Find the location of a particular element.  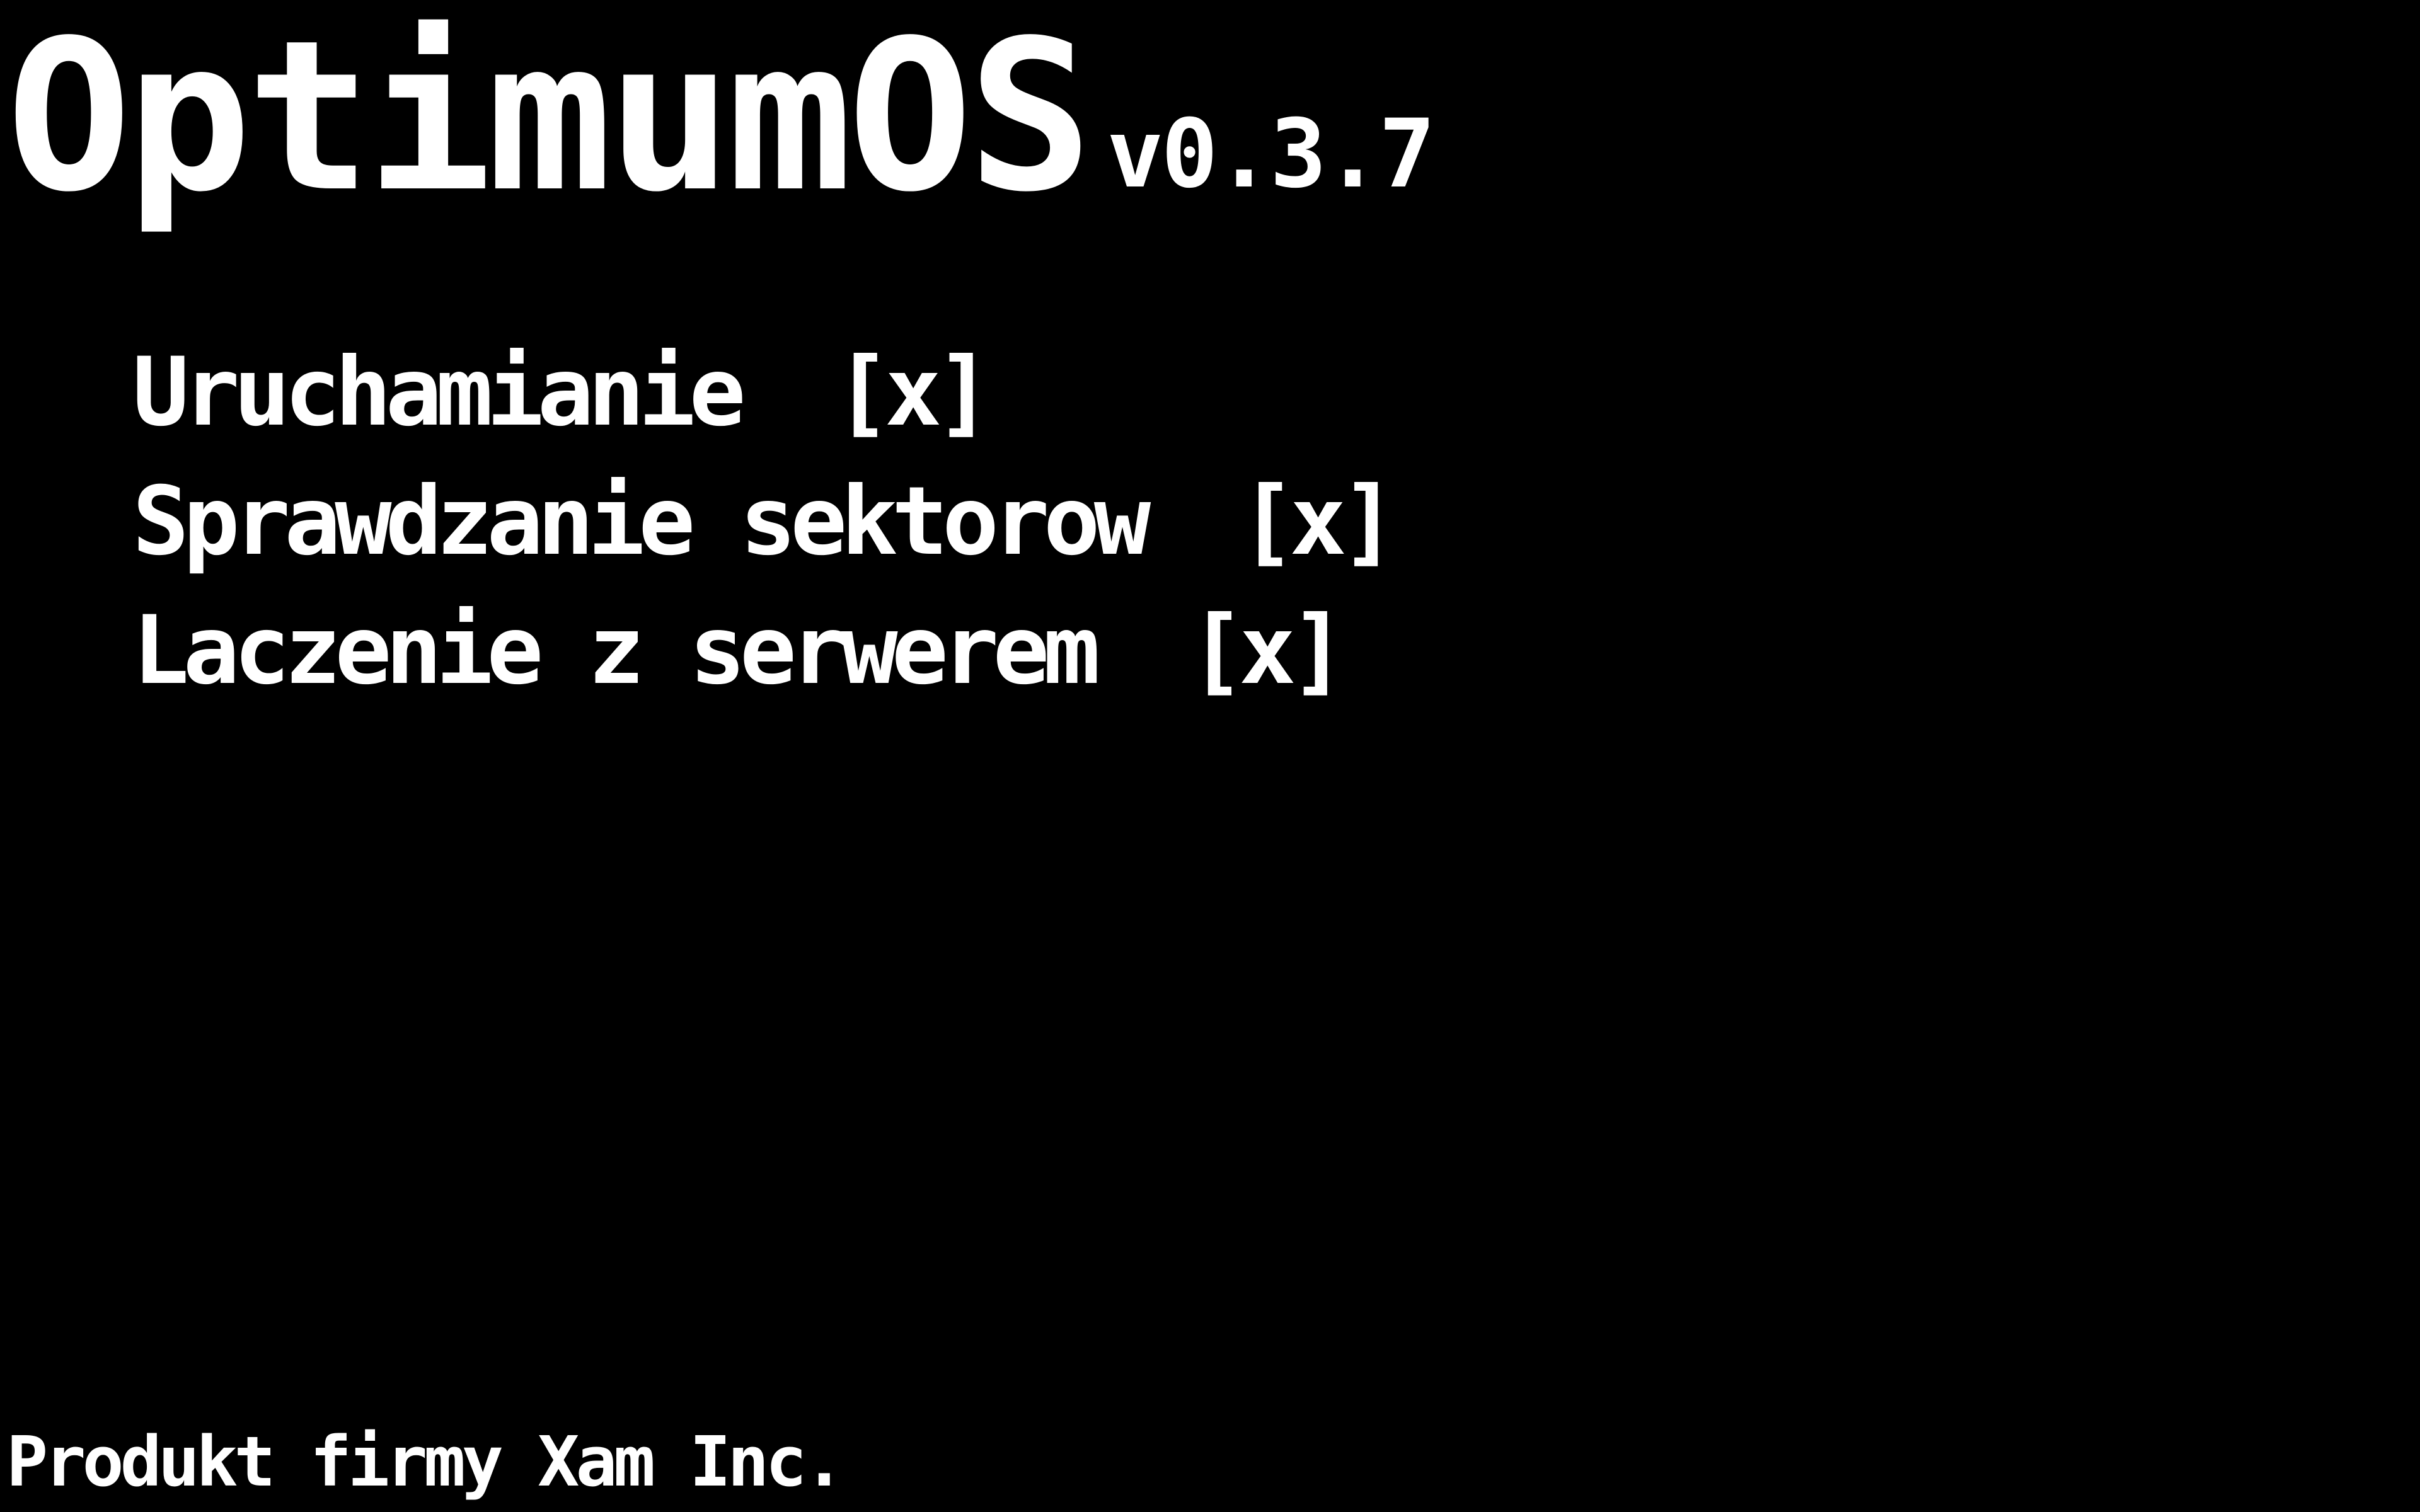

title-bar: OptimumOS v0.3.7 is located at coordinates (721, 119).